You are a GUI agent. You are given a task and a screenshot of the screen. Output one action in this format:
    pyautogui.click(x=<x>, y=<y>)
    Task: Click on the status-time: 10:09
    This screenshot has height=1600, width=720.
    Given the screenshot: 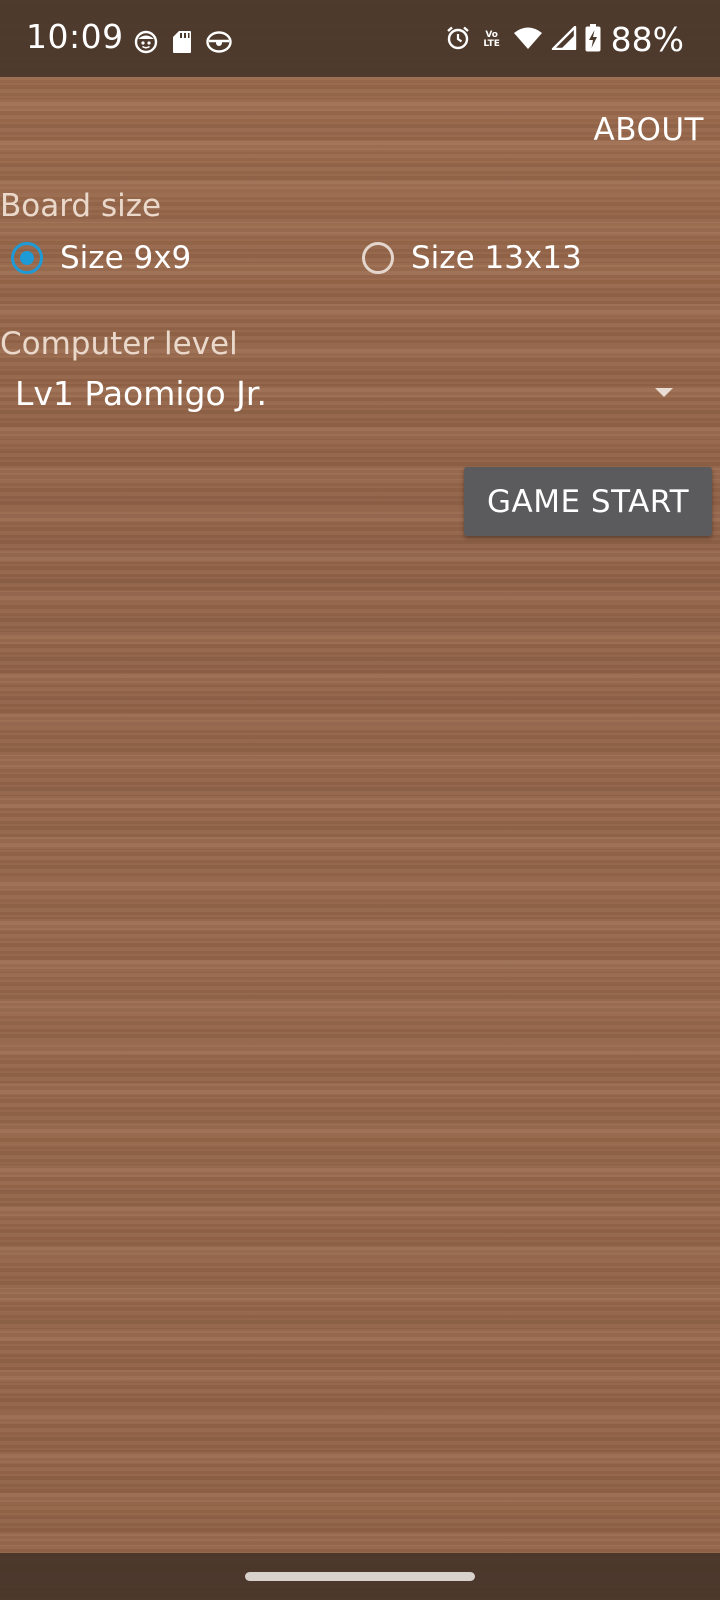 What is the action you would take?
    pyautogui.click(x=75, y=36)
    